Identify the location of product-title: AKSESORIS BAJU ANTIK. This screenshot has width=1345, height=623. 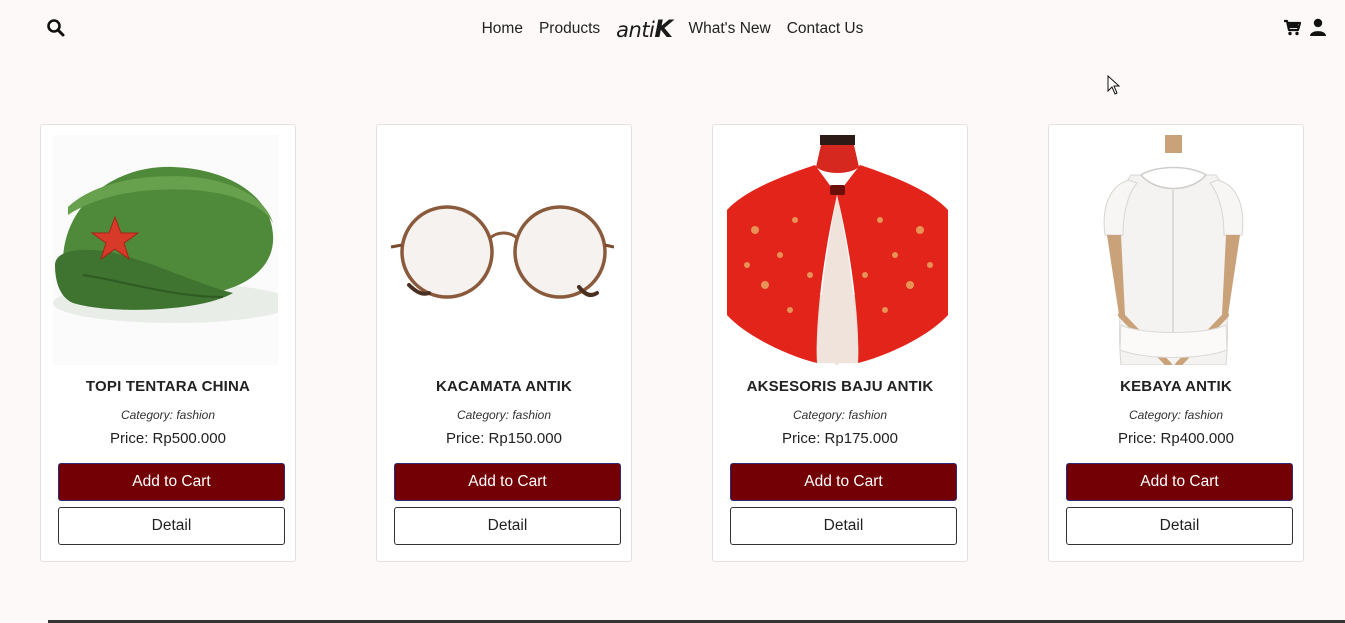
(840, 386).